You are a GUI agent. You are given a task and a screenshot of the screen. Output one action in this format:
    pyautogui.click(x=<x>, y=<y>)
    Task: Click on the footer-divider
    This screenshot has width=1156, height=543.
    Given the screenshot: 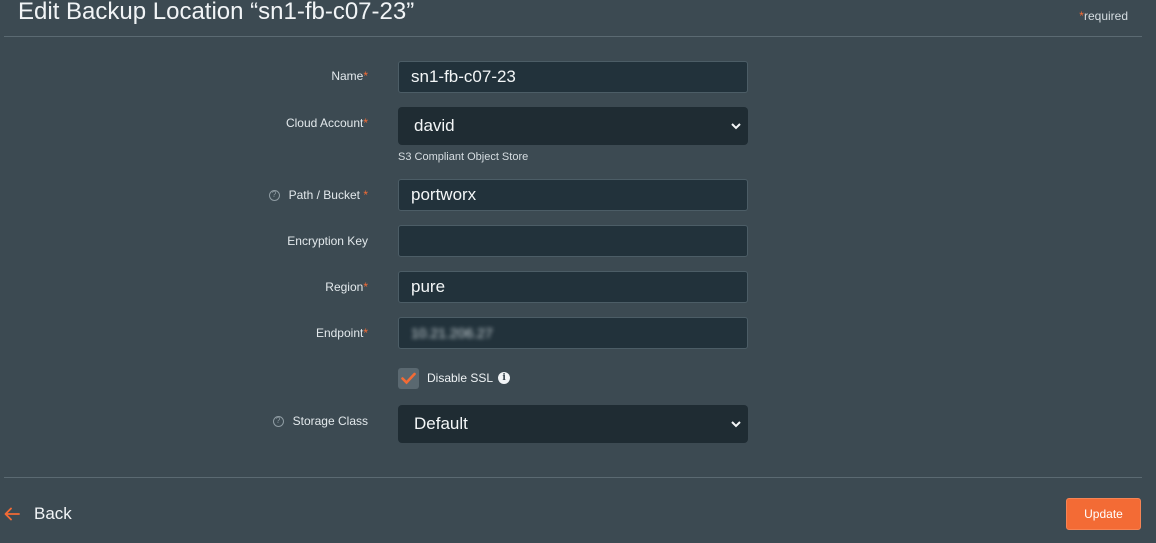 What is the action you would take?
    pyautogui.click(x=573, y=477)
    